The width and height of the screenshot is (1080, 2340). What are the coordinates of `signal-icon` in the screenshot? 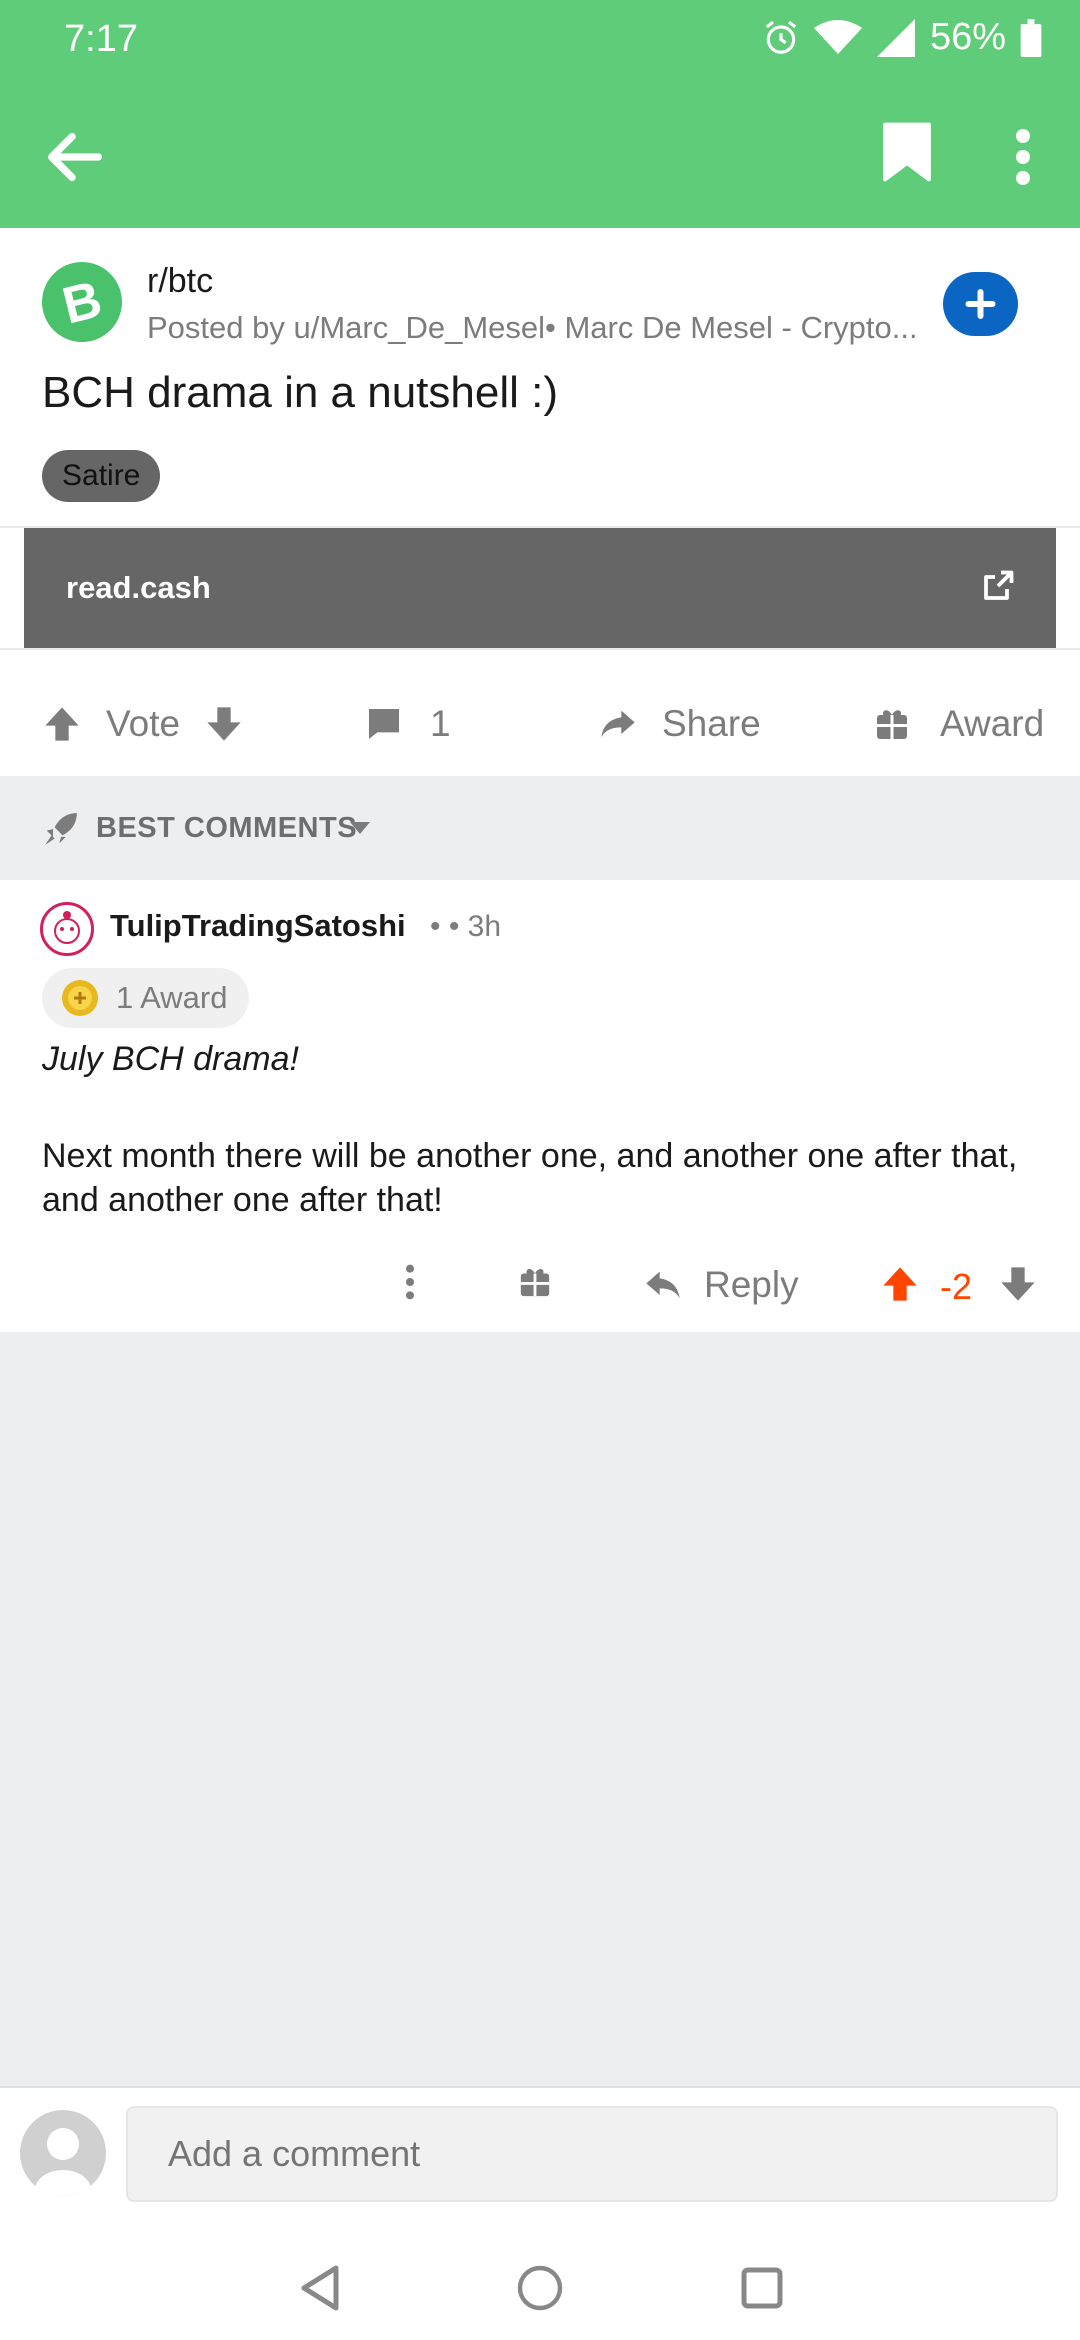 It's located at (895, 37).